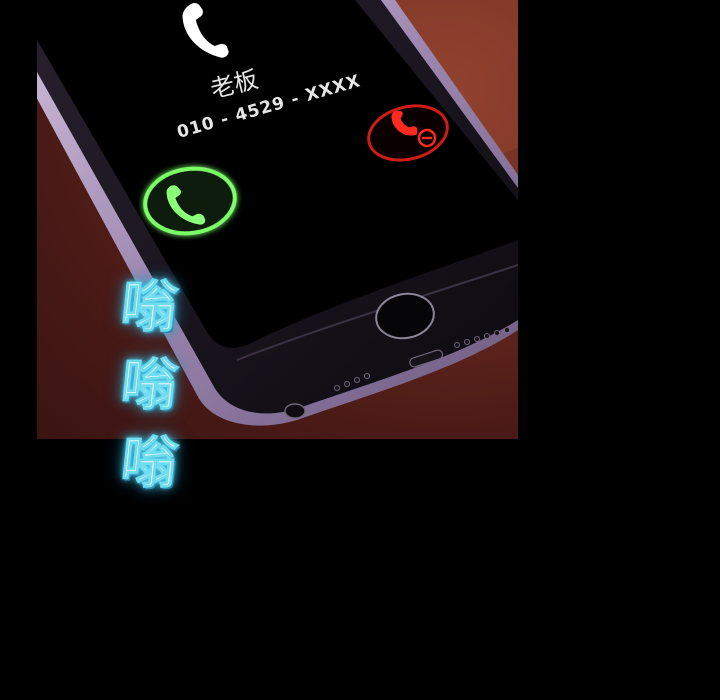 The width and height of the screenshot is (720, 700). Describe the element at coordinates (149, 464) in the screenshot. I see `buzz-sound-effect-3: 嗡` at that location.